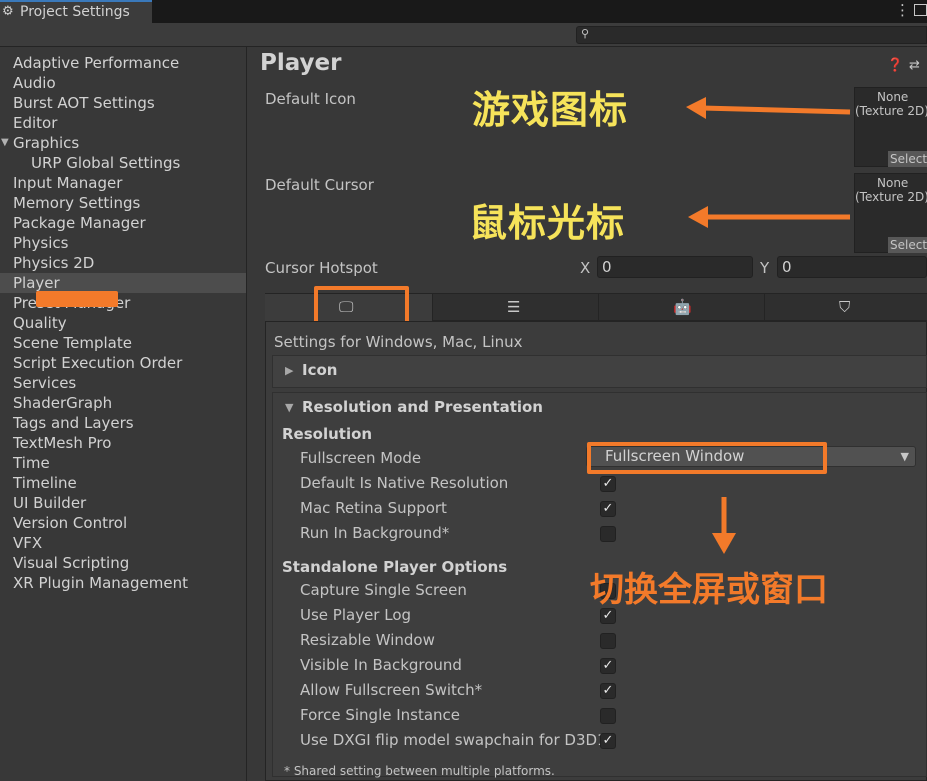 This screenshot has height=781, width=927. Describe the element at coordinates (724, 525) in the screenshot. I see `arrow-down-annotation` at that location.